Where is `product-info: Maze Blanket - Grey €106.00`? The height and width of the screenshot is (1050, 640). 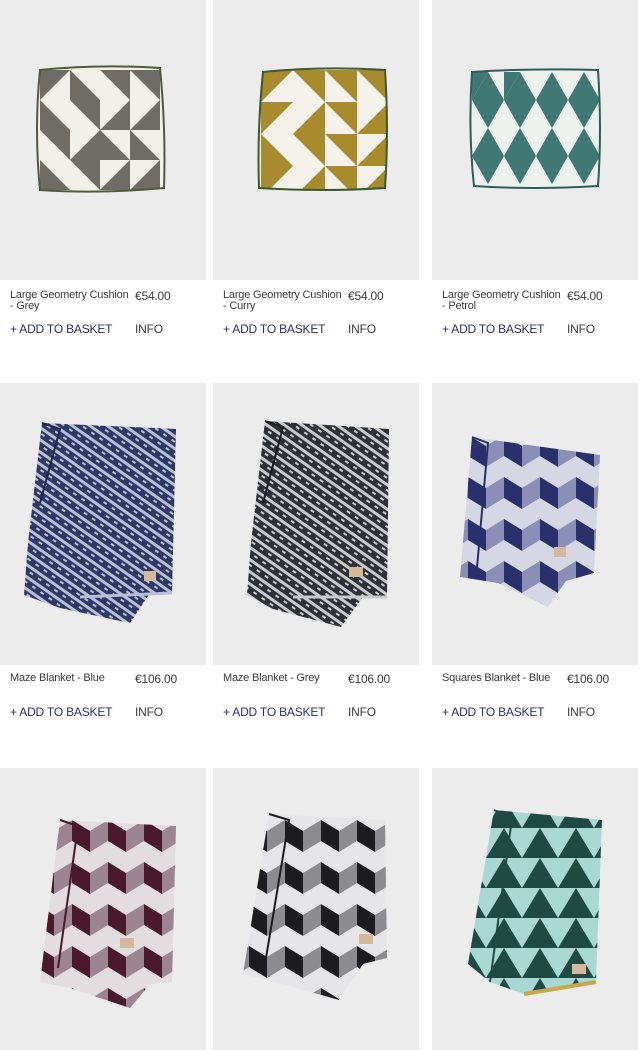 product-info: Maze Blanket - Grey €106.00 is located at coordinates (317, 684).